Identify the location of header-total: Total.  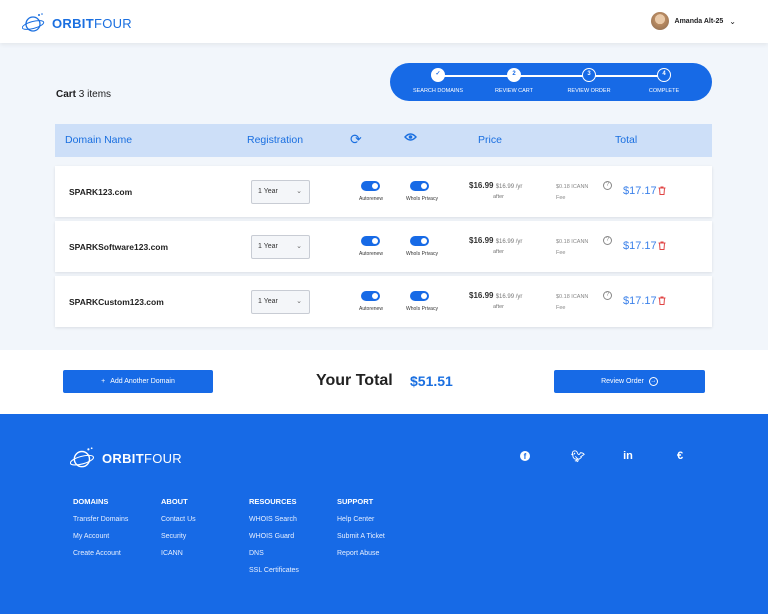
(626, 140).